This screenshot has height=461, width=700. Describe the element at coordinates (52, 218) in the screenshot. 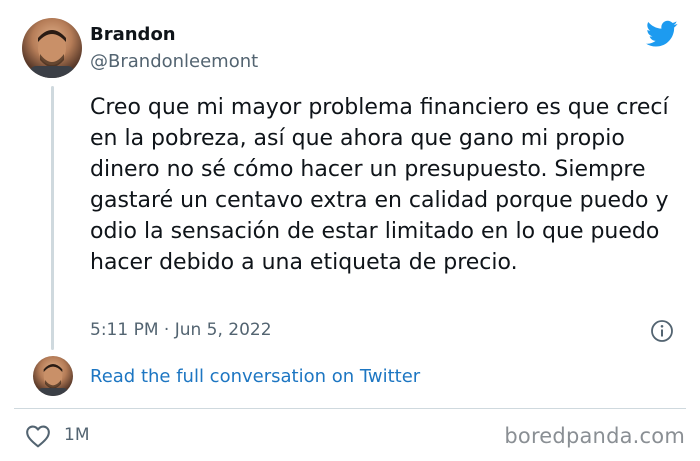

I see `thread-line` at that location.